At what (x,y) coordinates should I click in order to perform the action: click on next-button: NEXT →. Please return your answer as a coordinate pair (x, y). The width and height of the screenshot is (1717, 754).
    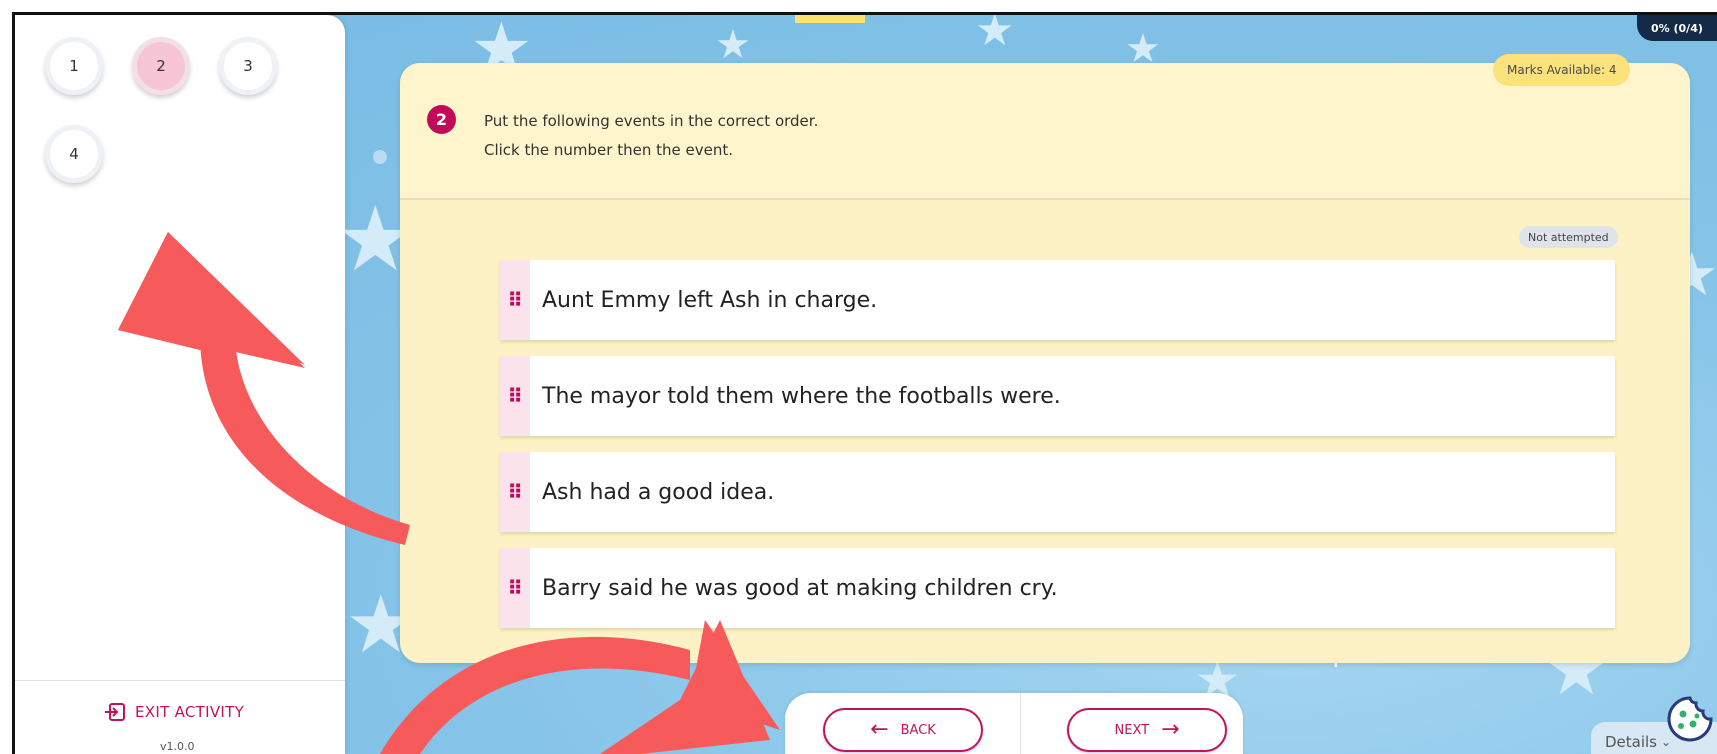
    Looking at the image, I should click on (1147, 730).